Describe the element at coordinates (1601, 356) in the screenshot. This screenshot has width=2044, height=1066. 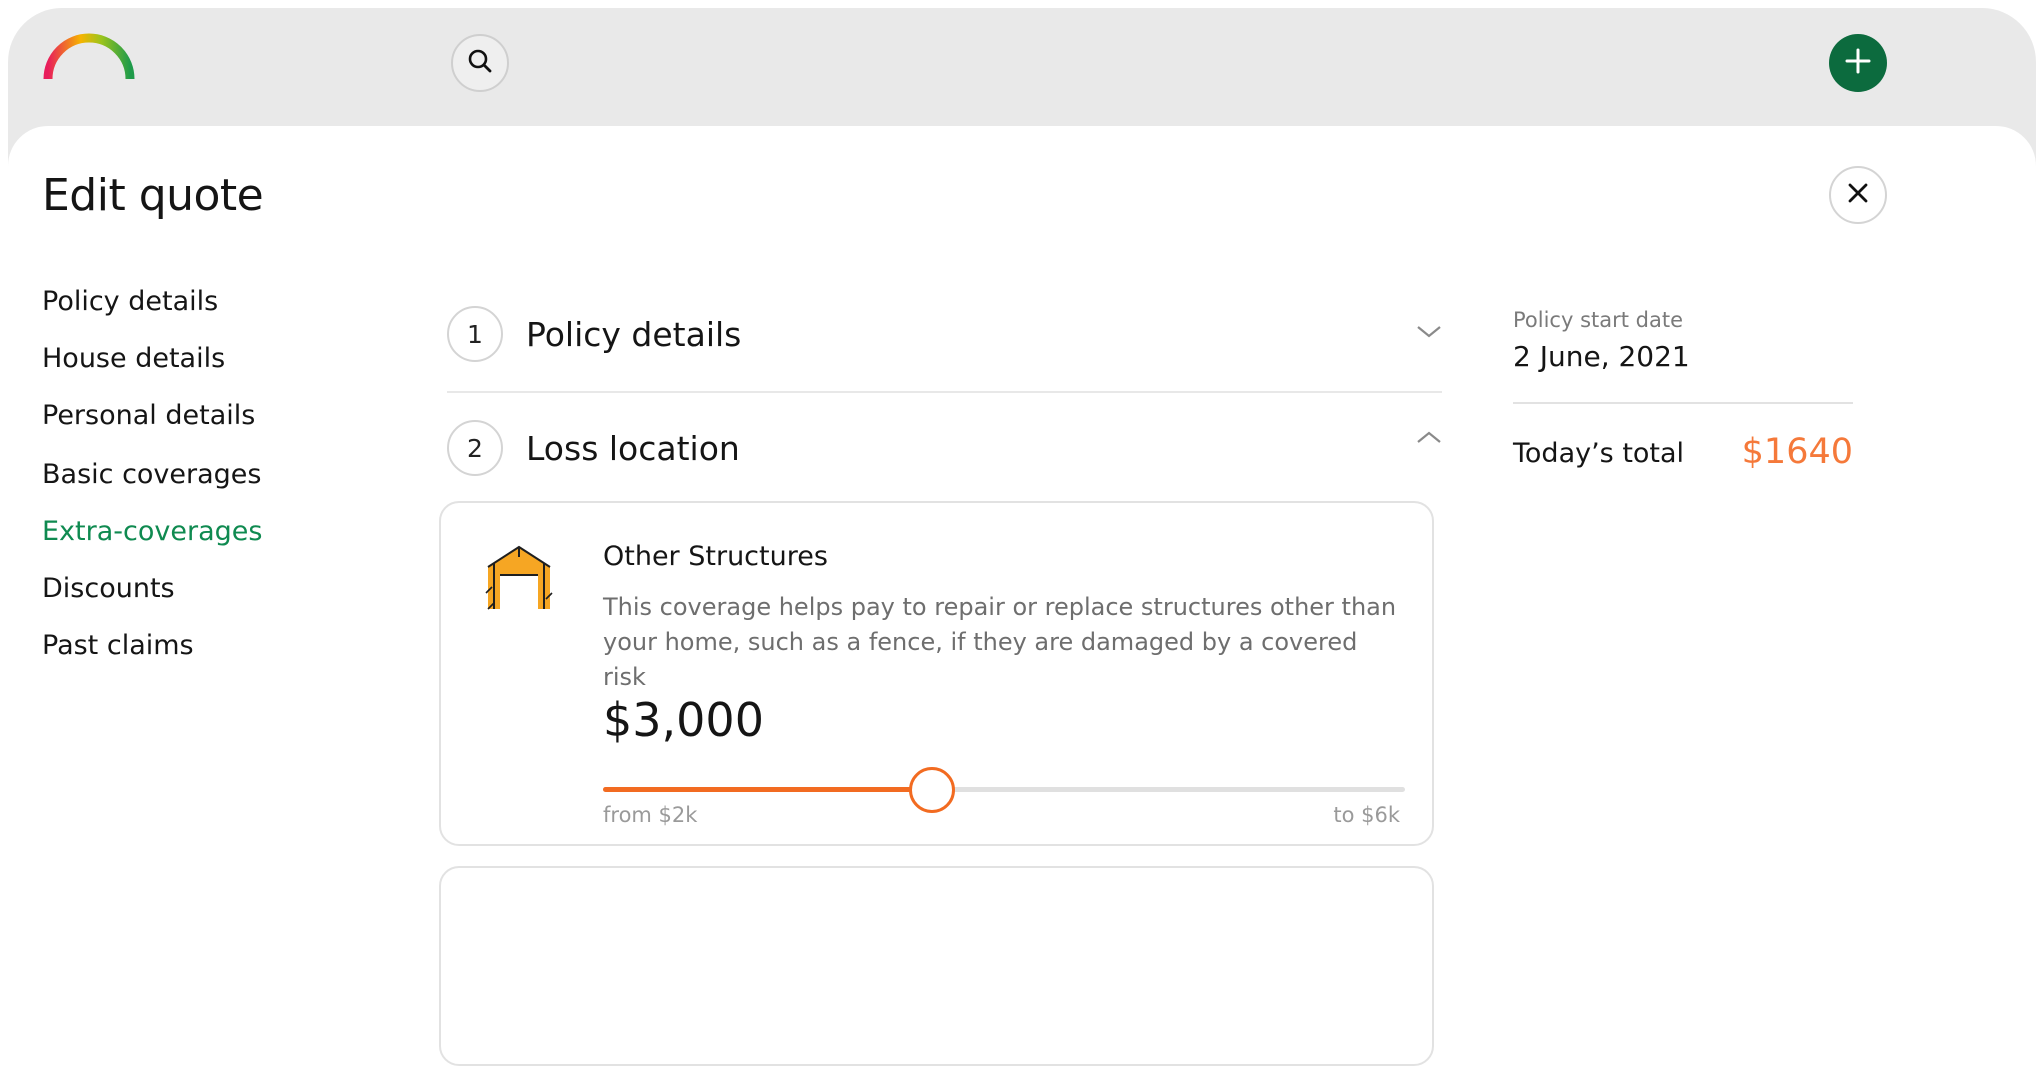
I see `policy-start-date: 2 June, 2021` at that location.